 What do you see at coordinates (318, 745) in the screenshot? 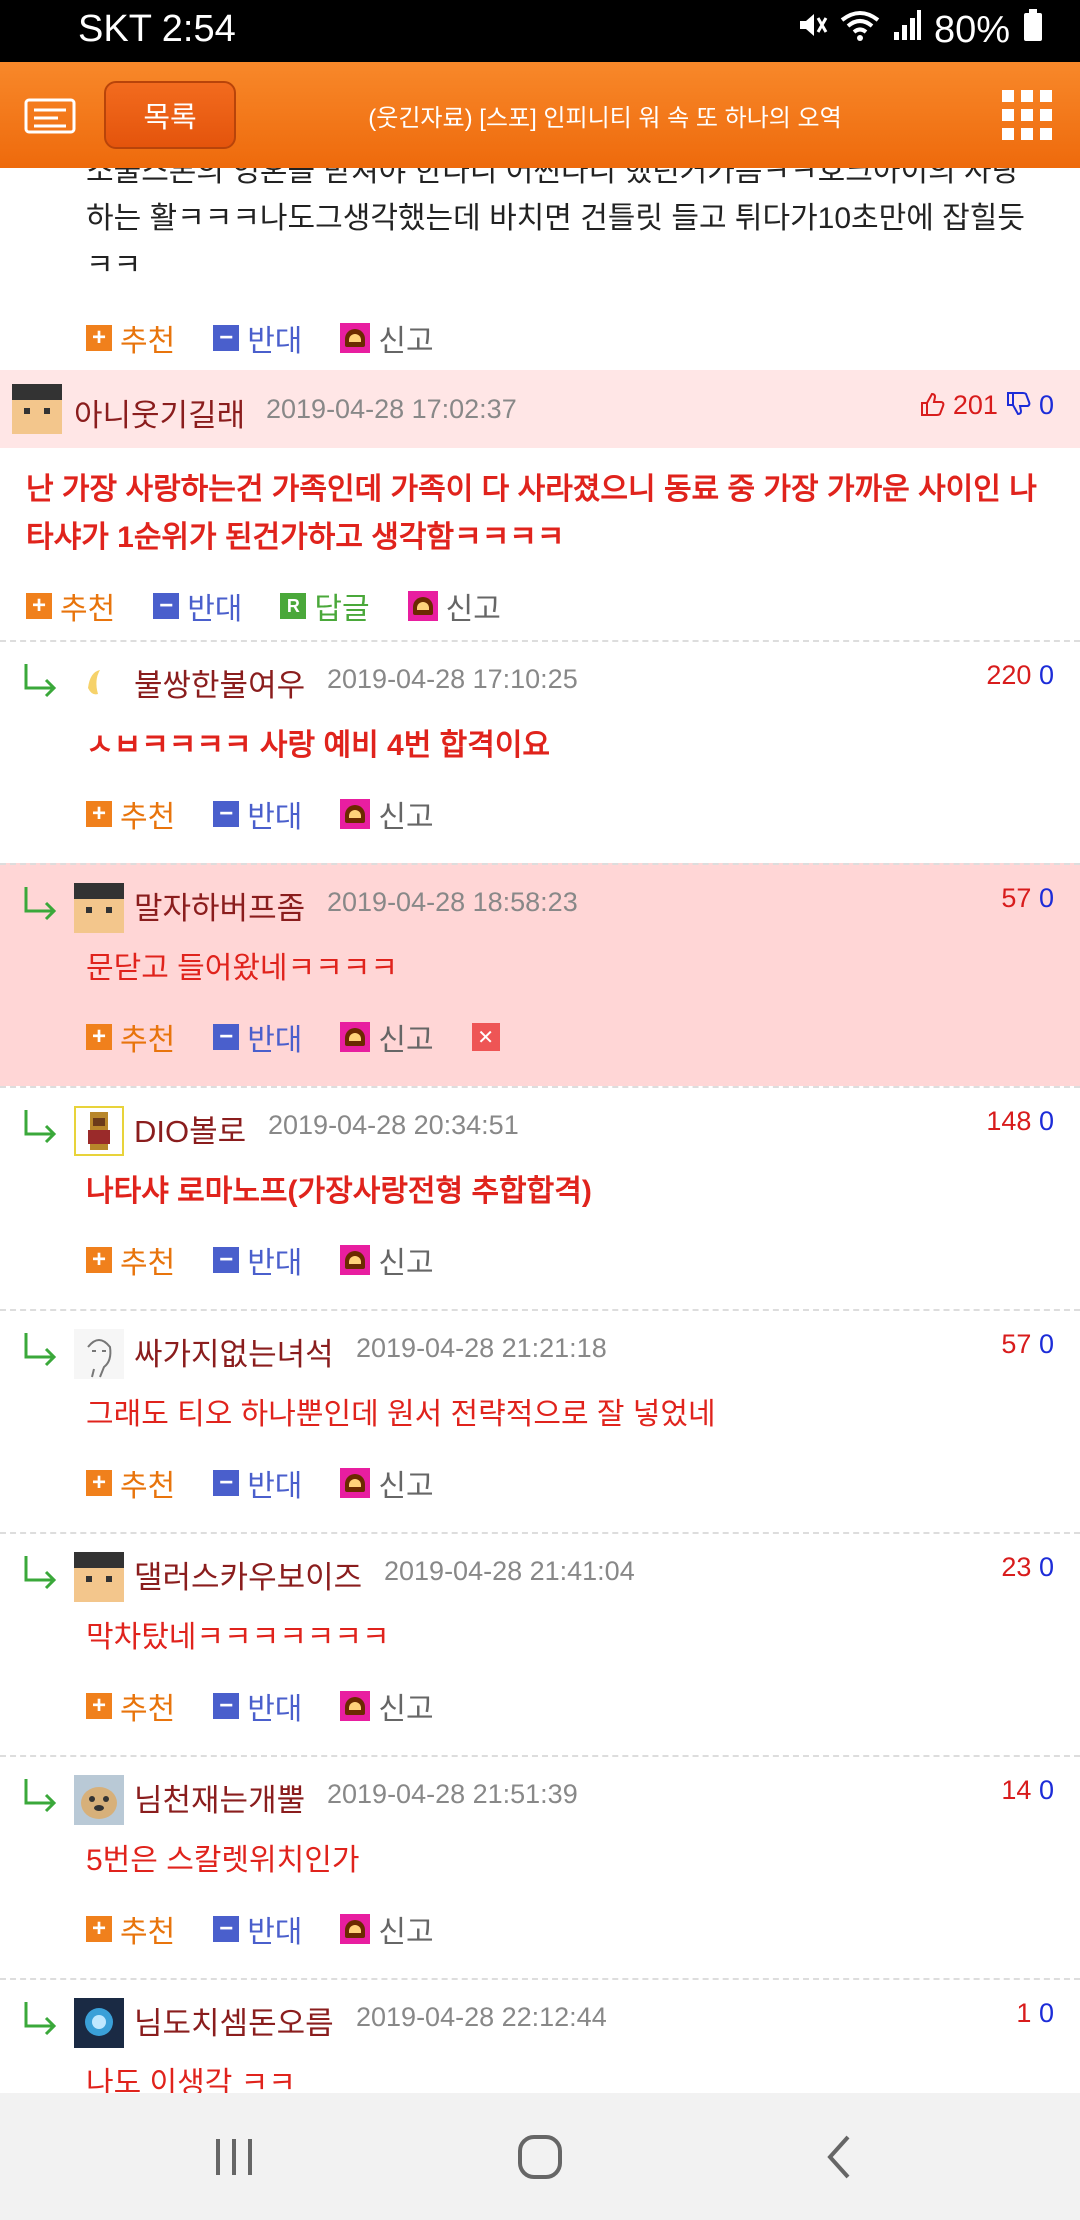
I see `comment-text: ㅅㅂㅋㅋㅋㅋ 사랑 예비 4번 합격이요` at bounding box center [318, 745].